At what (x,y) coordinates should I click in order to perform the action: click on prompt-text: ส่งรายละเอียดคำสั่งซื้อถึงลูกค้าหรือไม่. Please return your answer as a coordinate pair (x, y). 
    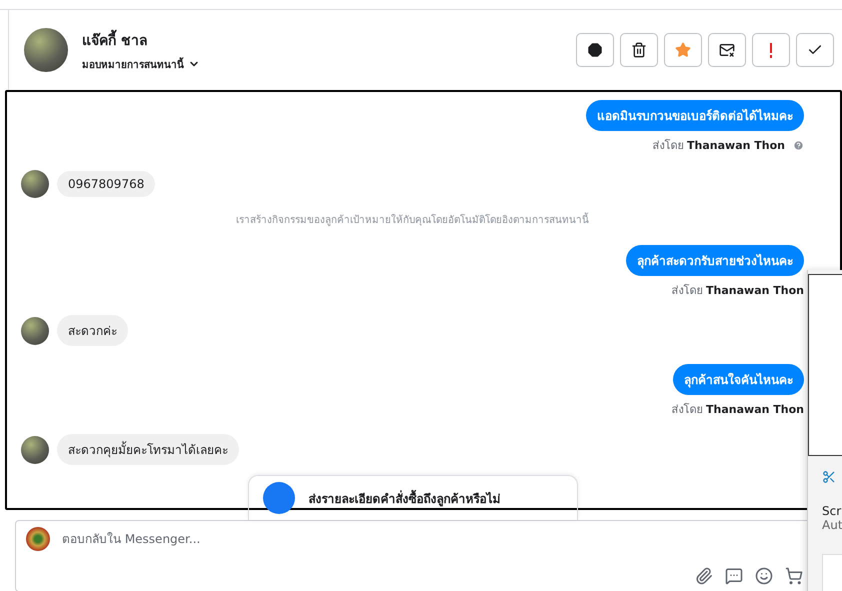
    Looking at the image, I should click on (404, 498).